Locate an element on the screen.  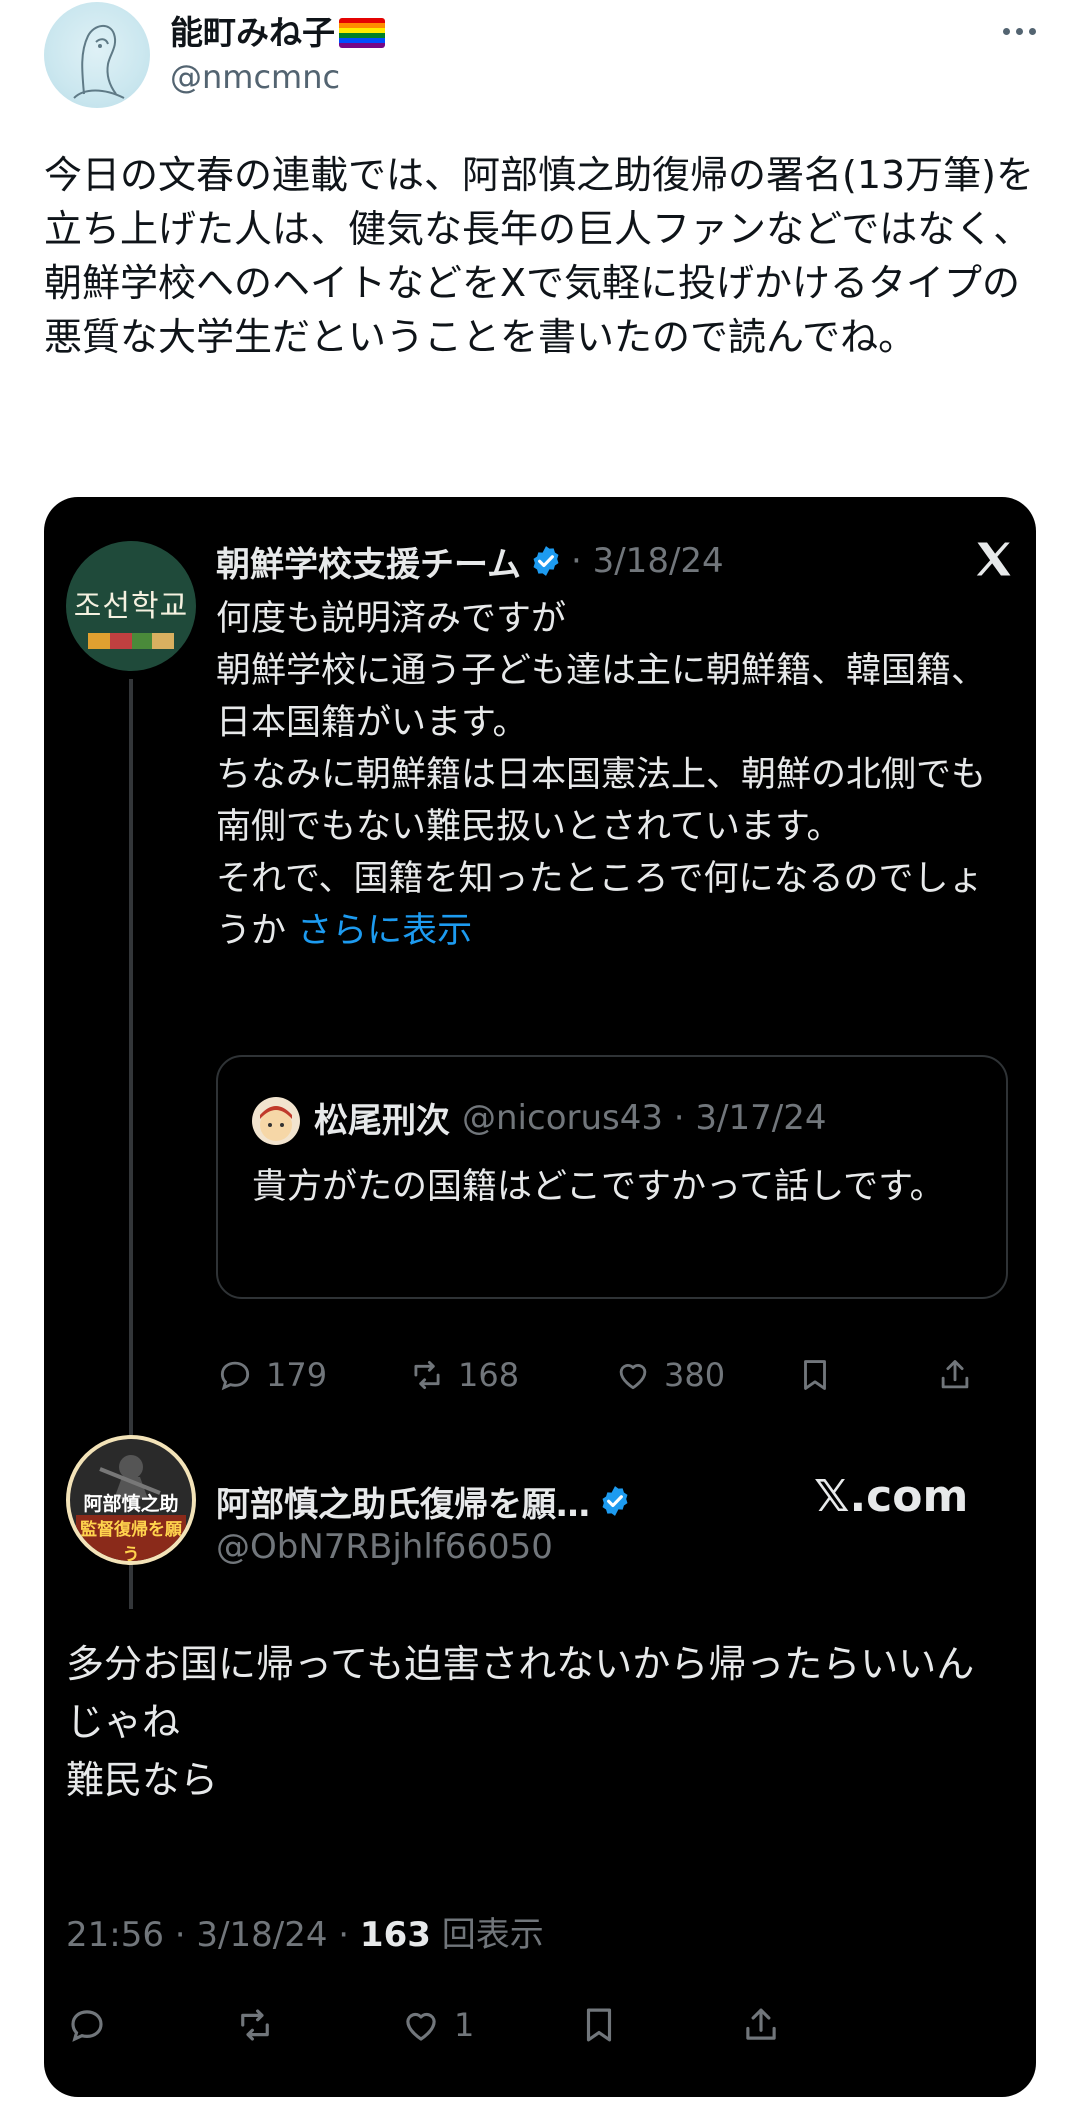
reply-avatar-line2: 監督復帰を願う is located at coordinates (131, 1538).